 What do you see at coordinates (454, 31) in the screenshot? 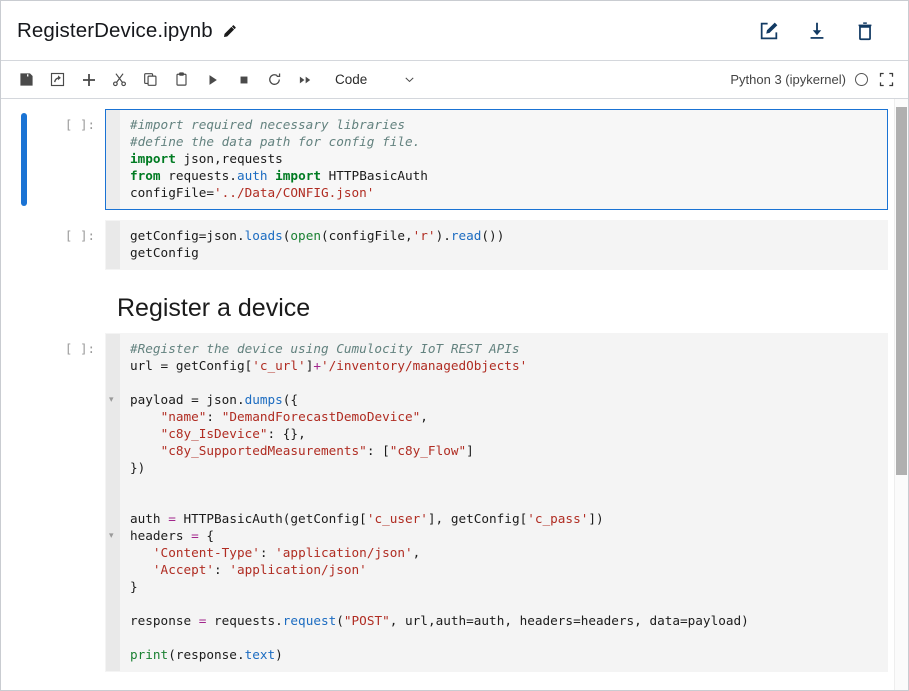
I see `notebook-titlebar: RegisterDevice.ipynb` at bounding box center [454, 31].